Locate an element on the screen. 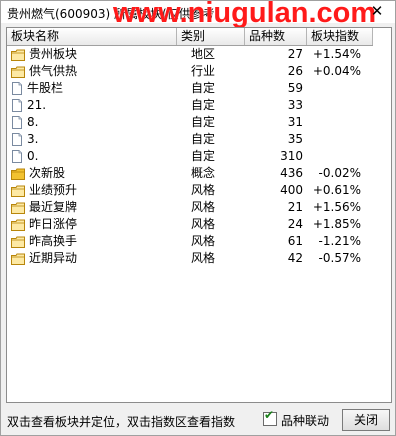 The width and height of the screenshot is (396, 436). sector-name-cell: 3. is located at coordinates (94, 139).